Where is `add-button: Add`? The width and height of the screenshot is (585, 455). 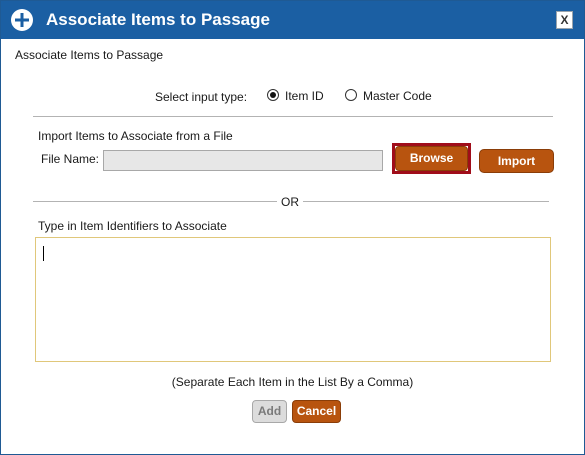 add-button: Add is located at coordinates (269, 411).